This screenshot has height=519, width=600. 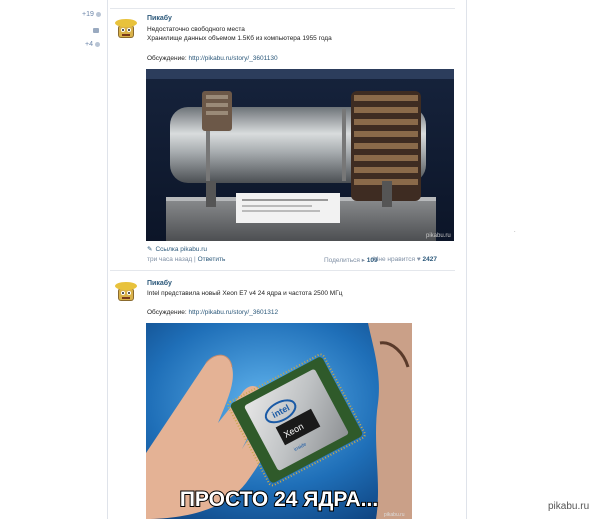 I want to click on discussion-link: http://pikabu.ru/story/_3601312, so click(x=234, y=312).